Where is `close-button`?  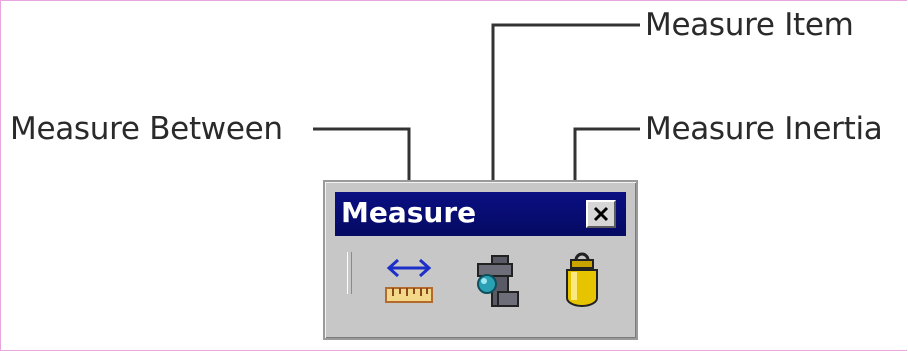
close-button is located at coordinates (601, 214).